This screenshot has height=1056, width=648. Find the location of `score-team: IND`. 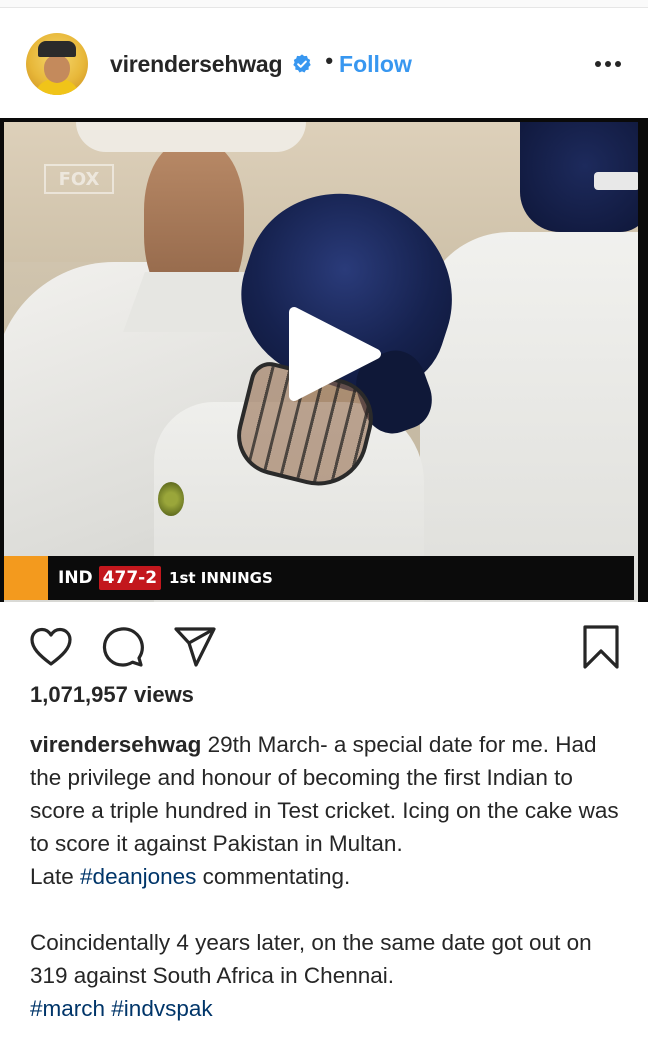

score-team: IND is located at coordinates (75, 578).